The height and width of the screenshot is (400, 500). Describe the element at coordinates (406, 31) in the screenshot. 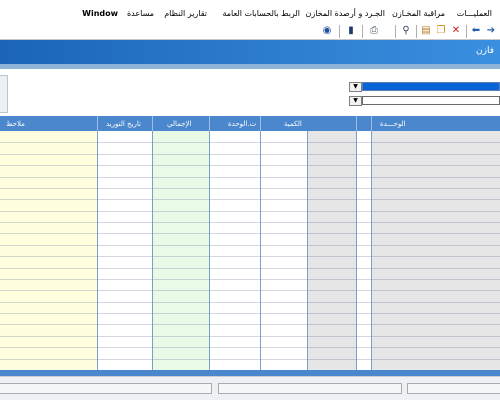

I see `find-icon: ⚲` at that location.